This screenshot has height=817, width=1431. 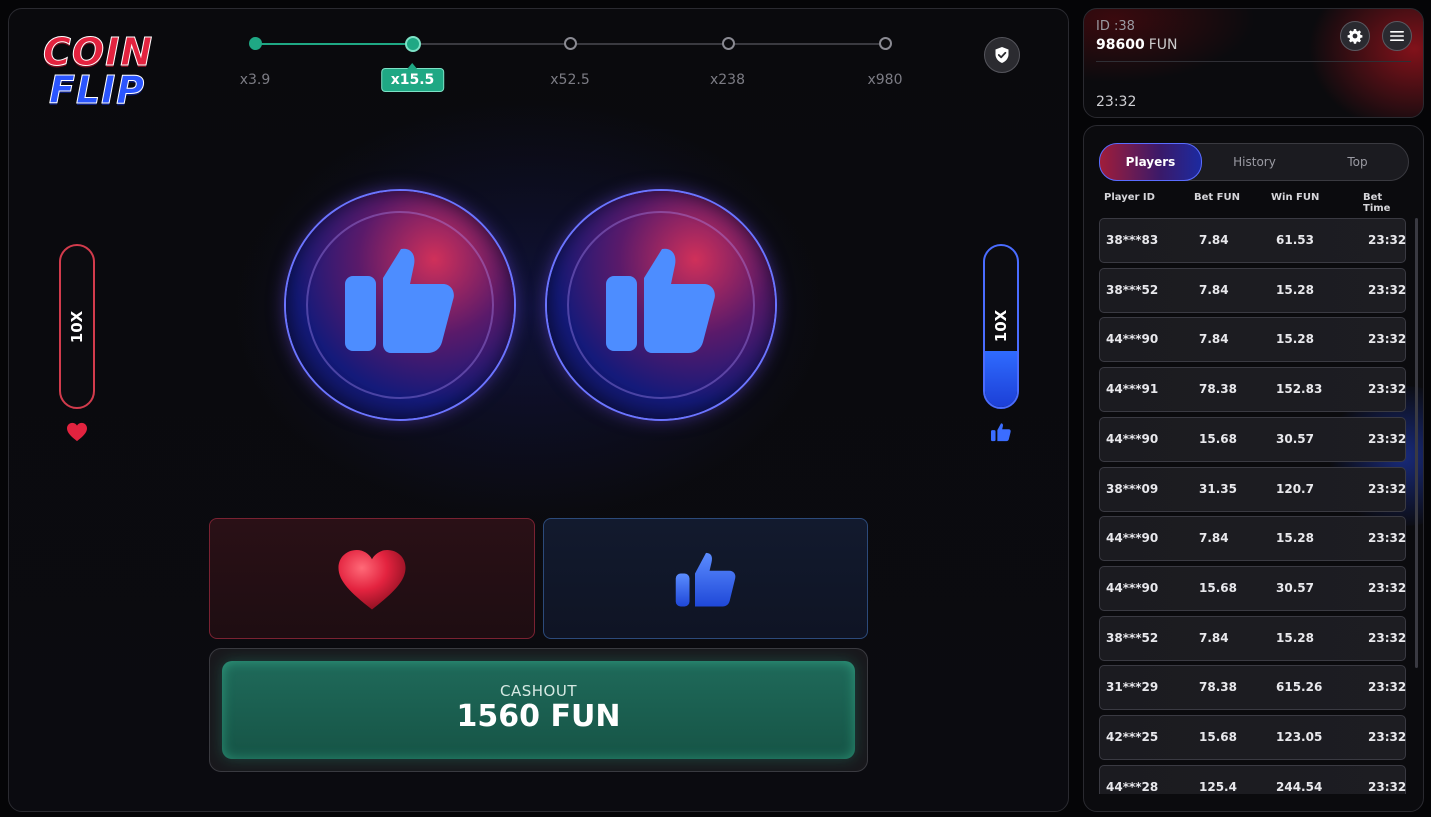 I want to click on multiplier-track-progress, so click(x=334, y=44).